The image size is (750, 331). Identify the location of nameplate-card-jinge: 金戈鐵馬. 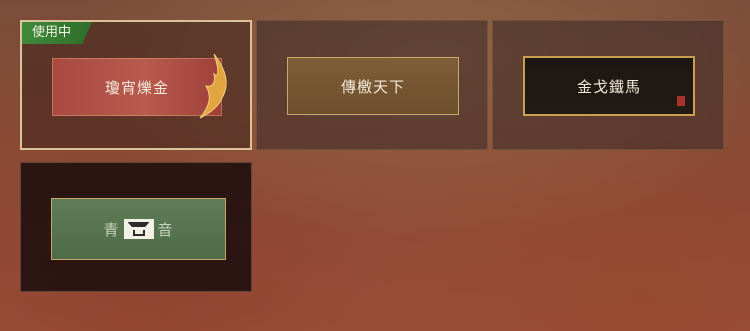
(608, 85).